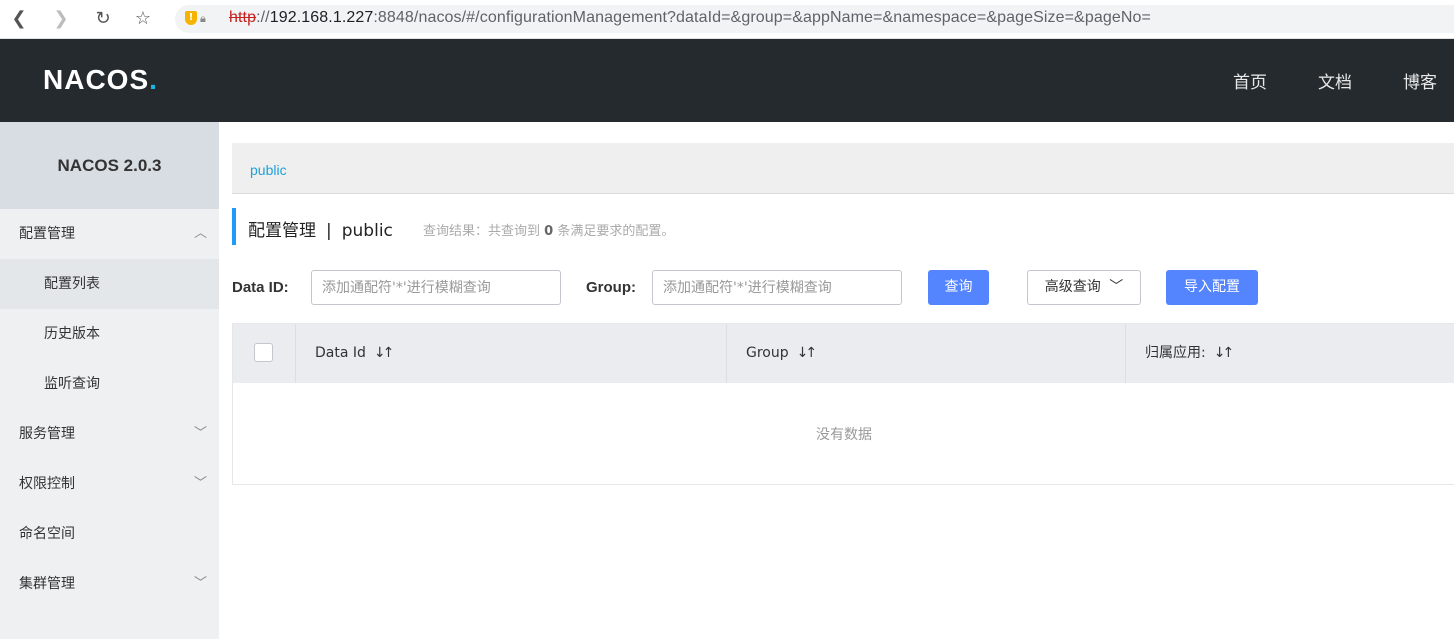 The image size is (1454, 639). What do you see at coordinates (109, 284) in the screenshot?
I see `sidebar-item-config-list: 配置列表` at bounding box center [109, 284].